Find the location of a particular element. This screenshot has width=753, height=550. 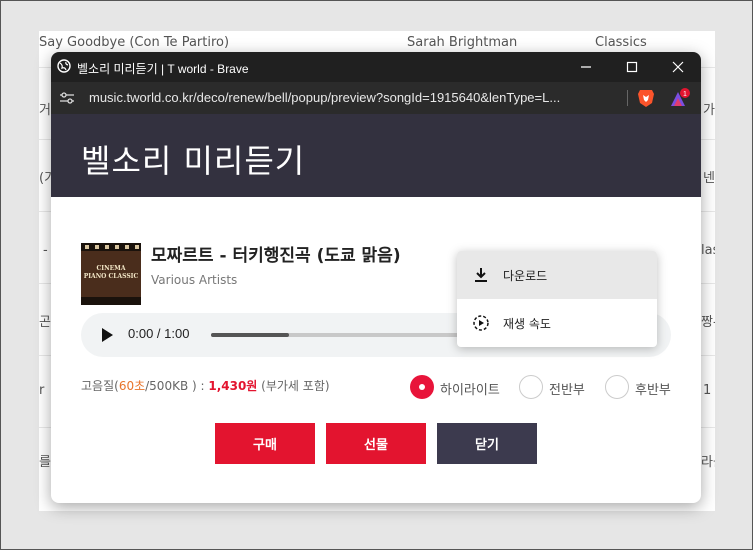

album-art: CINEMA PIANO CLASSIC is located at coordinates (111, 274).